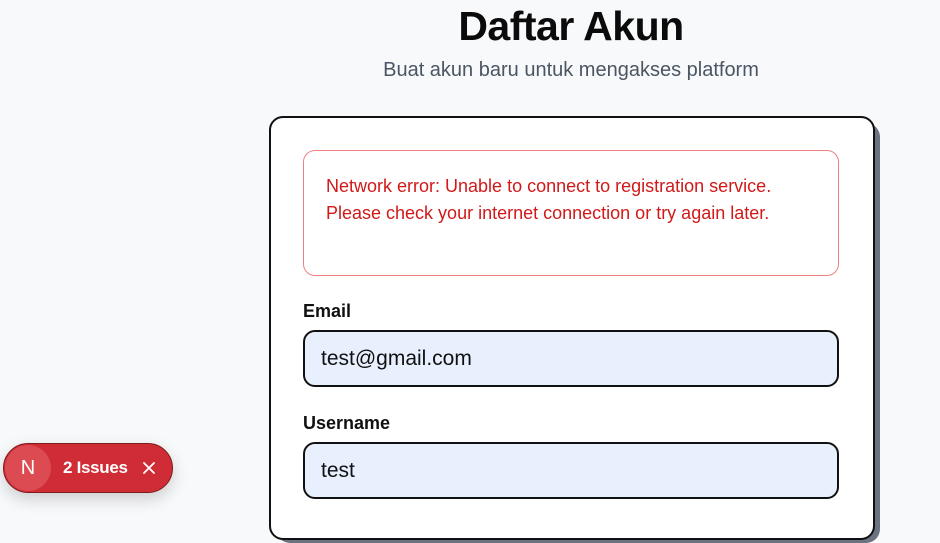 The height and width of the screenshot is (543, 940). What do you see at coordinates (571, 470) in the screenshot?
I see `username-field` at bounding box center [571, 470].